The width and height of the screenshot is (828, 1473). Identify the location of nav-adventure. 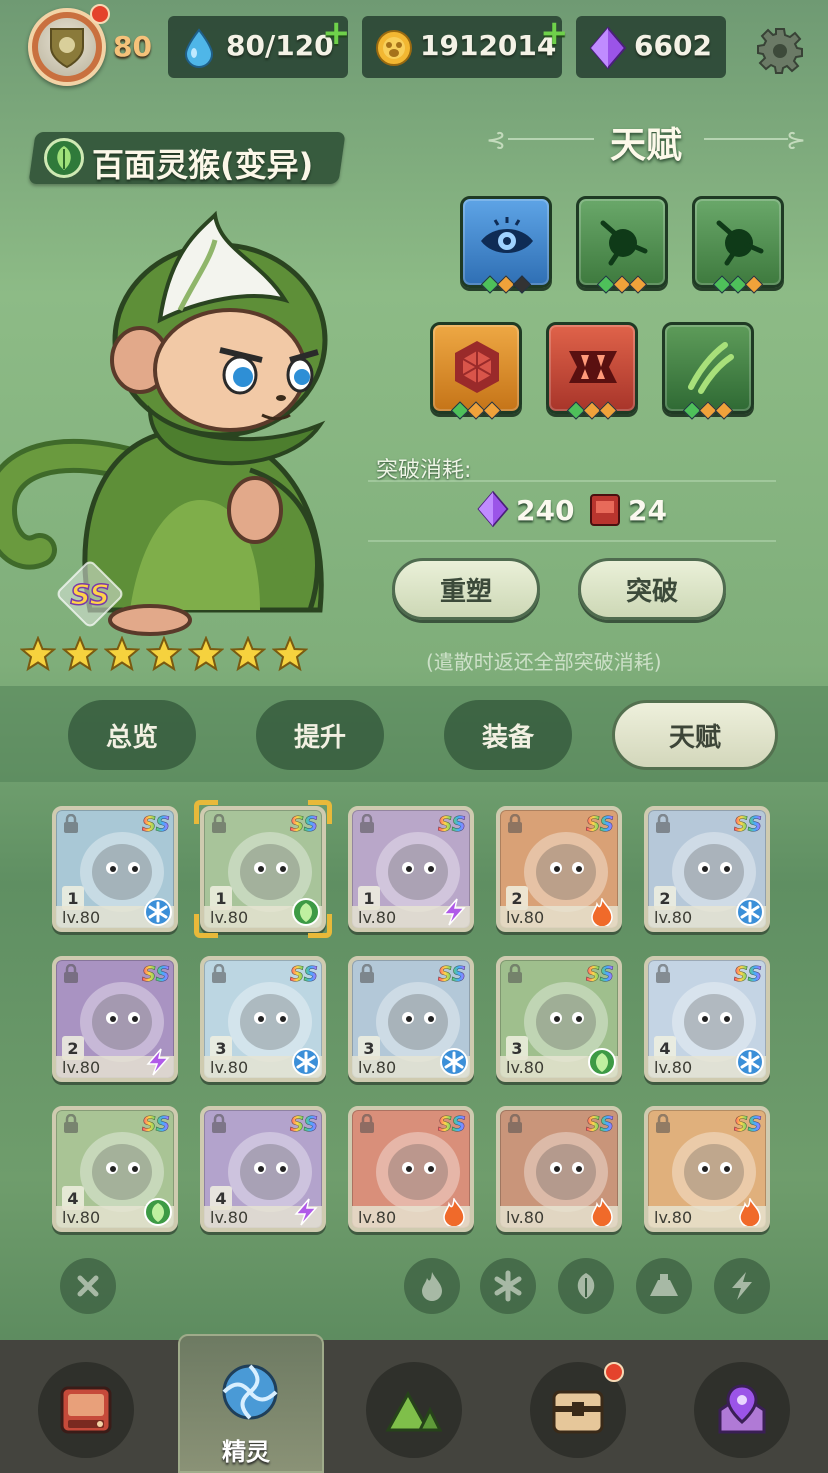
(414, 1410).